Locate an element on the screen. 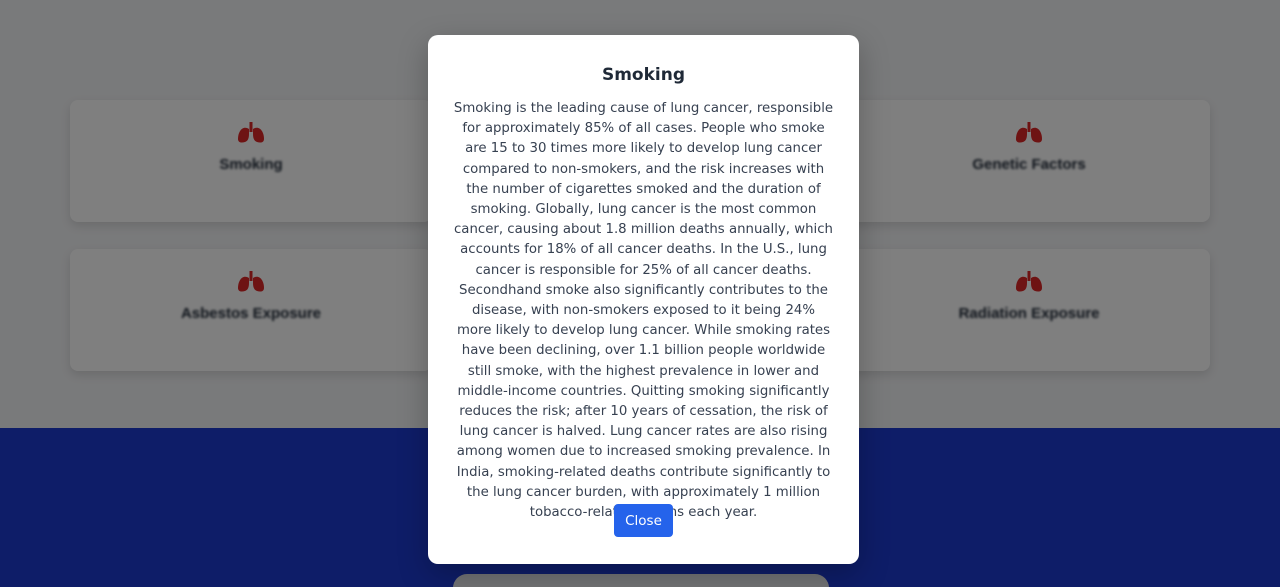 This screenshot has width=1280, height=587. modal-title: Smoking is located at coordinates (643, 75).